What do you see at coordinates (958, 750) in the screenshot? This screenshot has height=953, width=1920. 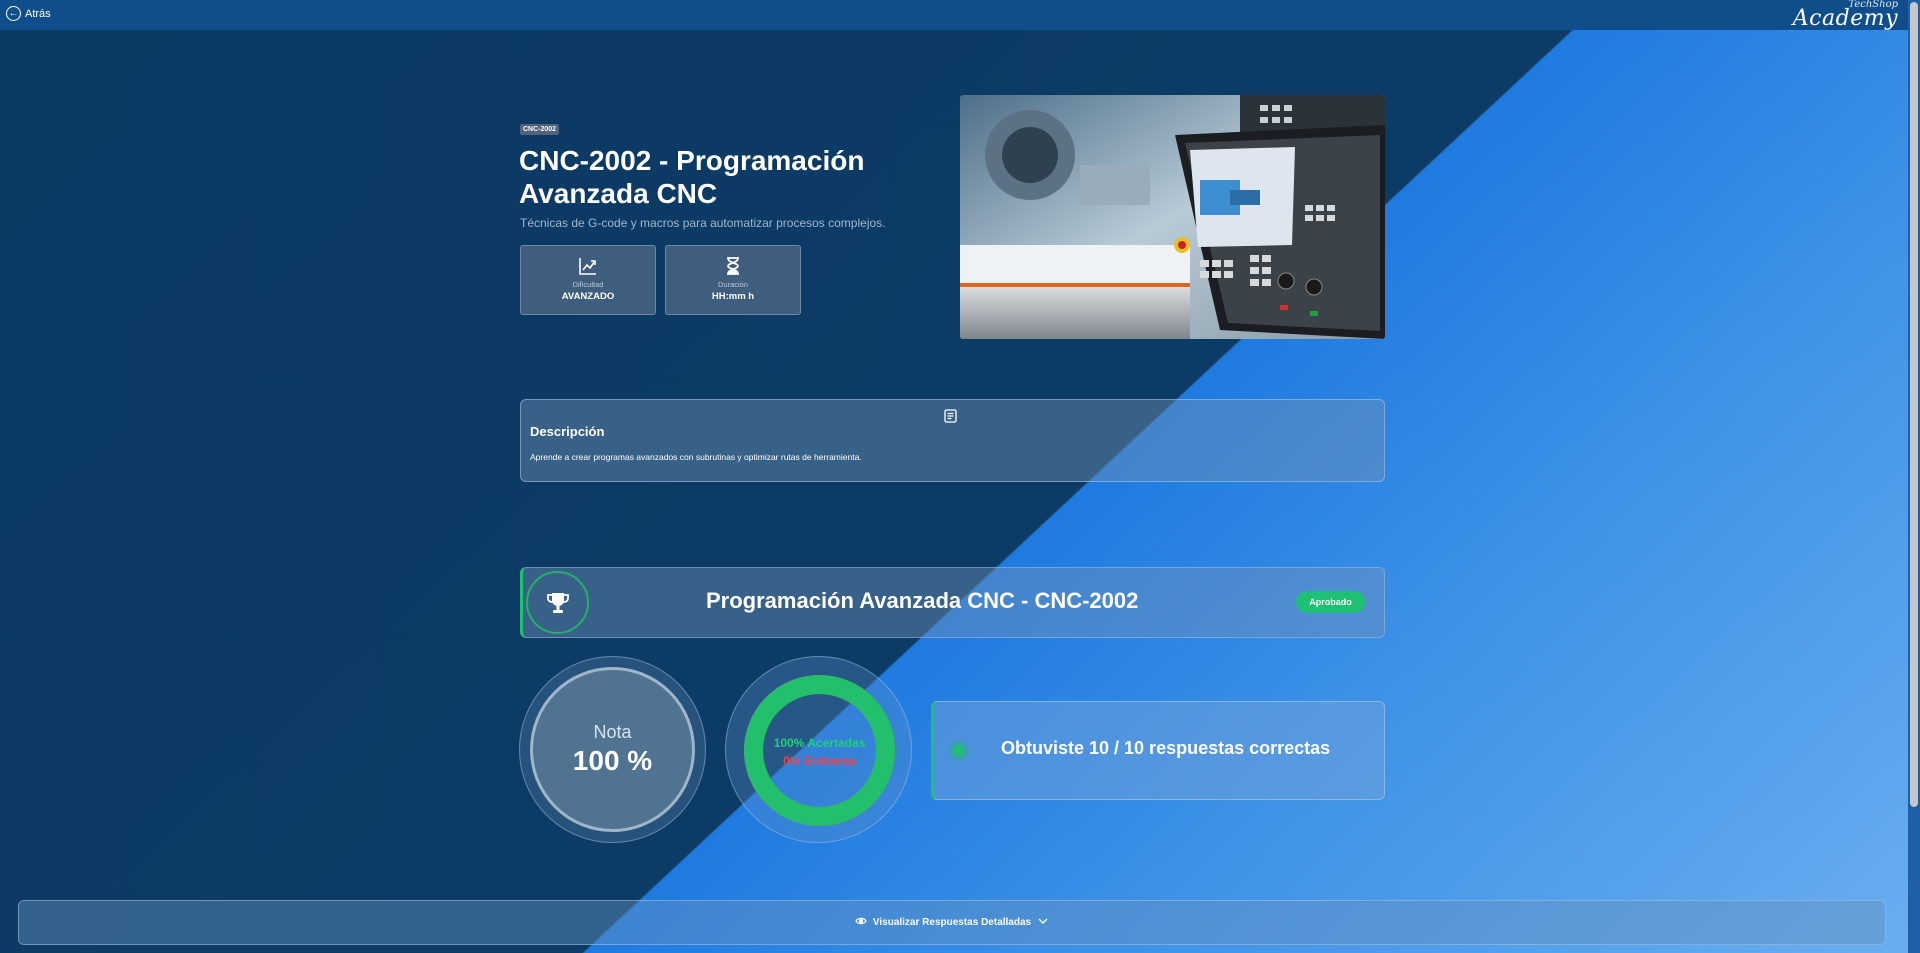 I see `check-dot-icon` at bounding box center [958, 750].